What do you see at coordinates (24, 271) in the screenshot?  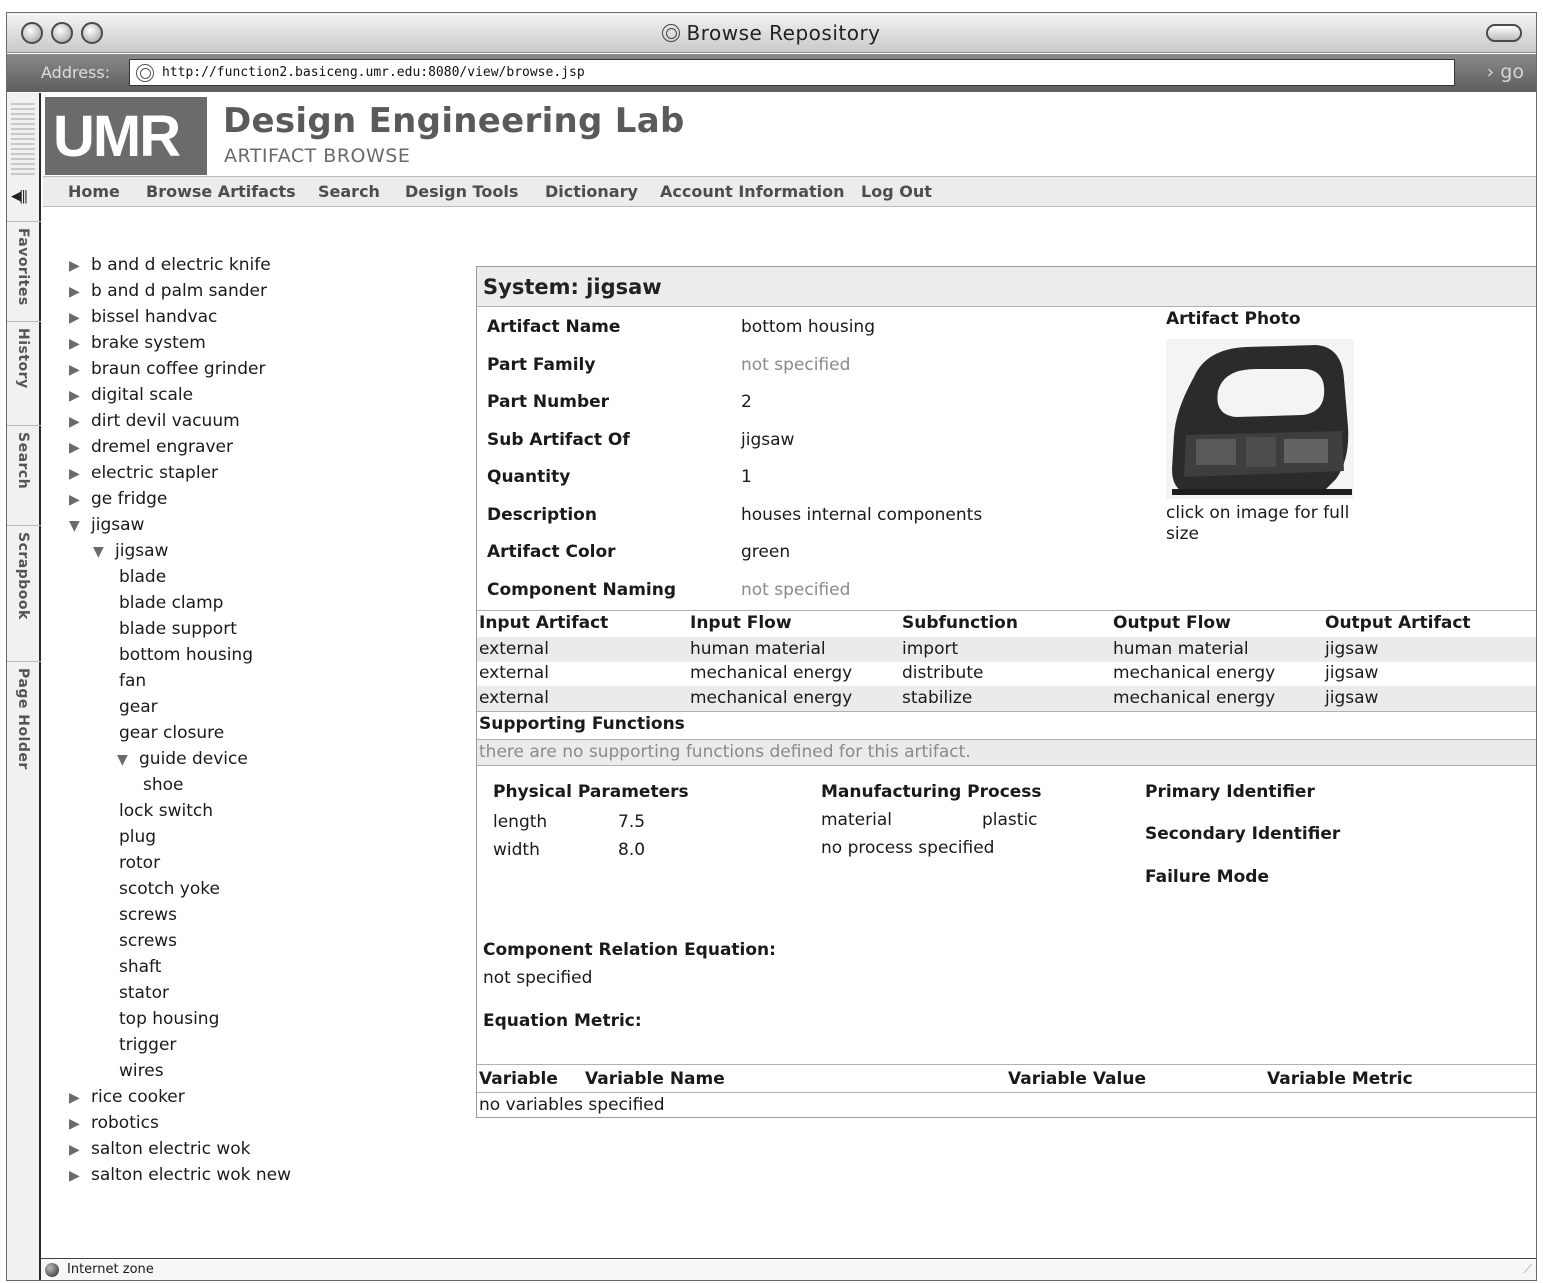 I see `drawer-tab-favorites: Favorites` at bounding box center [24, 271].